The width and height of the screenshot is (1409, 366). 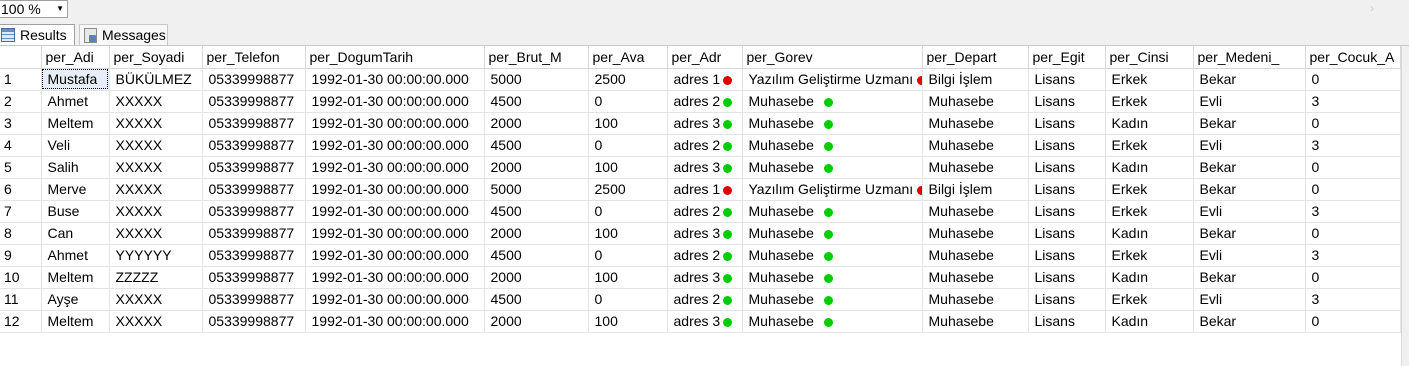 I want to click on cell-soyad: YYYYYY, so click(x=156, y=255).